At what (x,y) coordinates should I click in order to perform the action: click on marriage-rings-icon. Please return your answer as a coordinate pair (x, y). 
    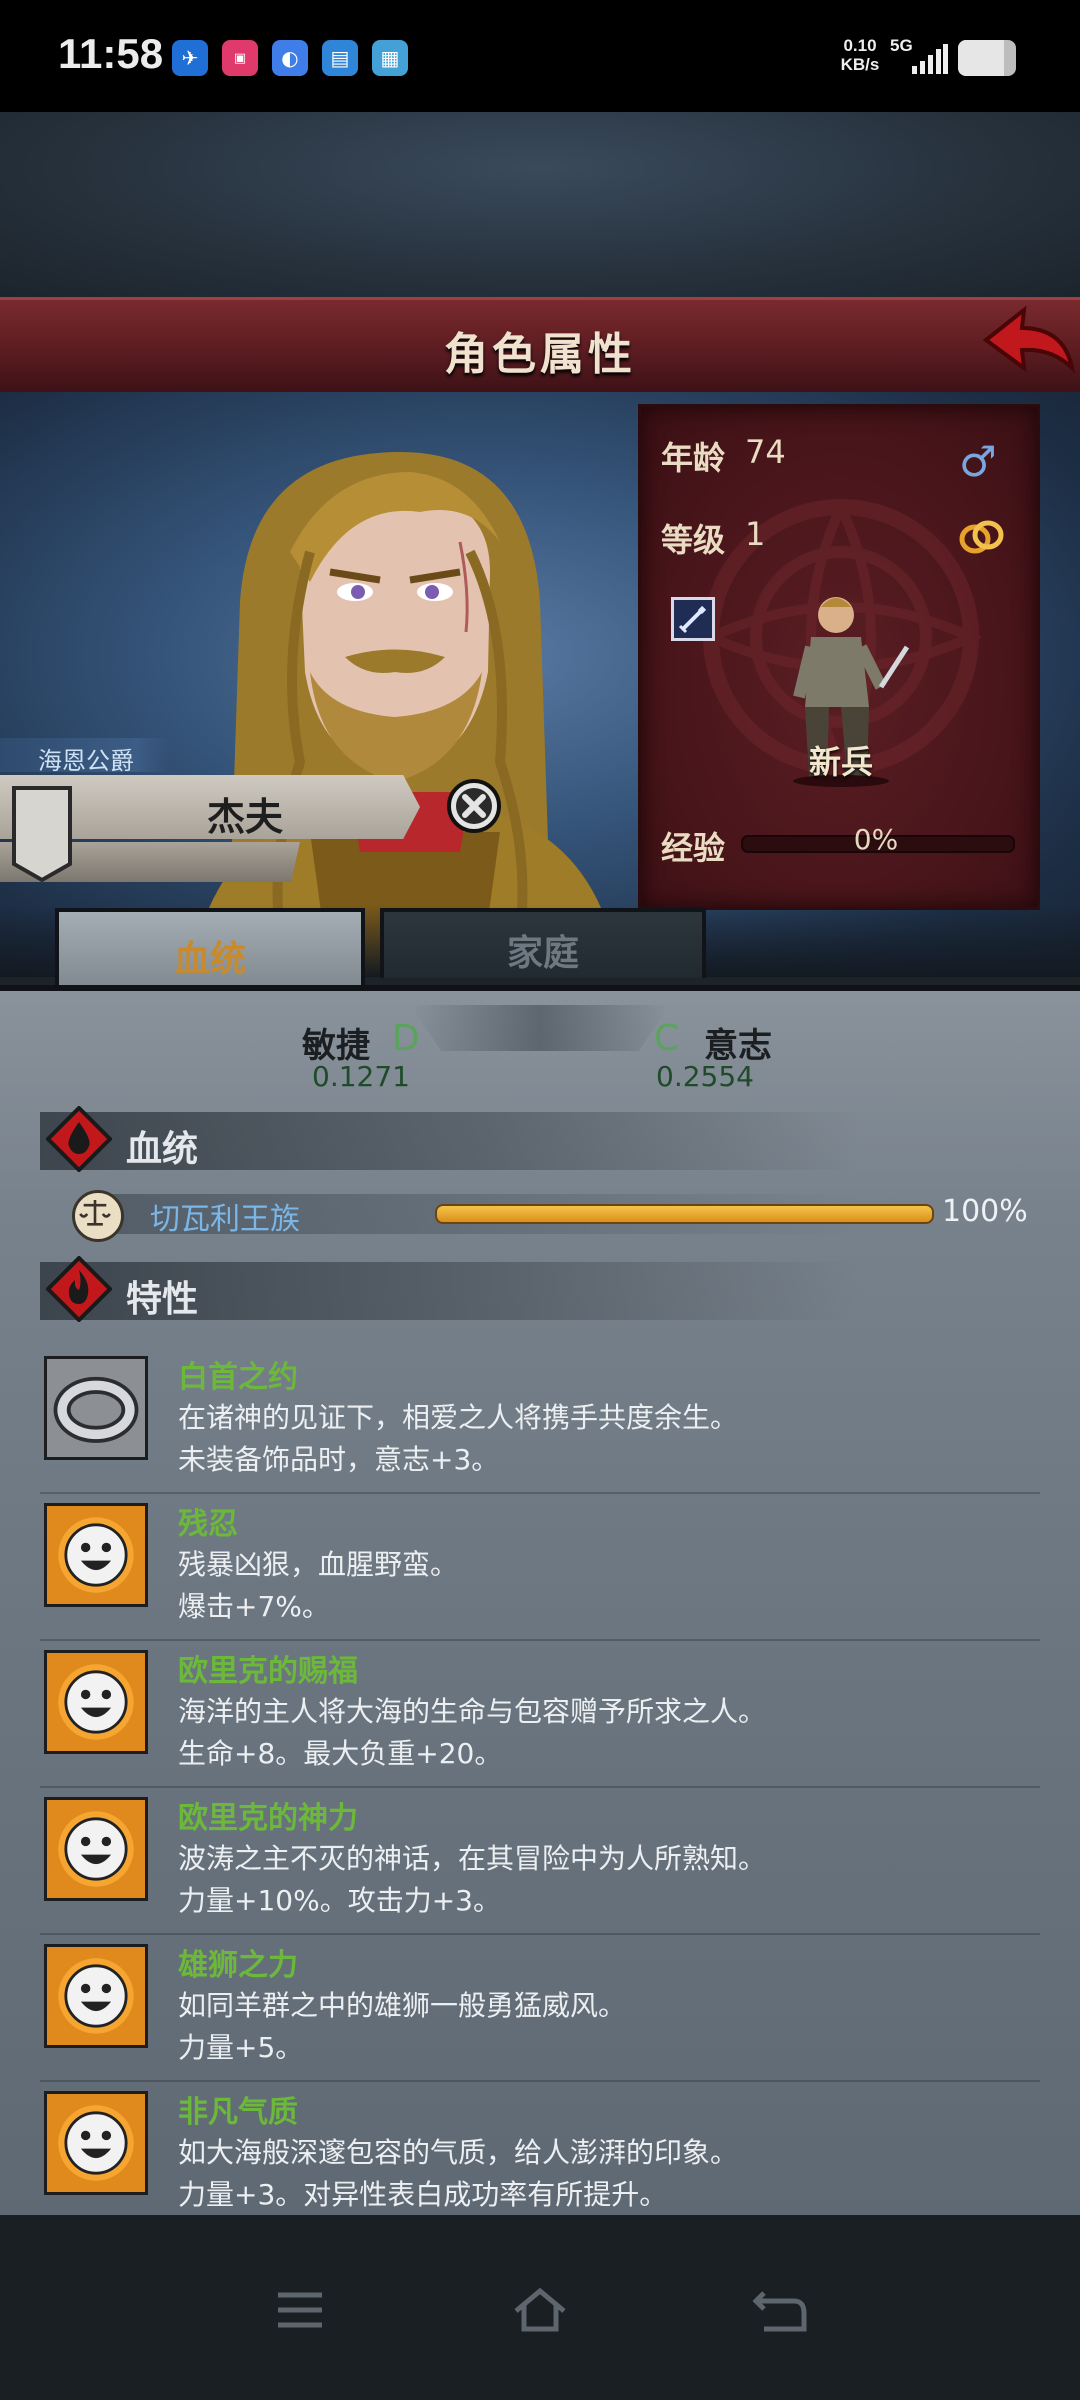
    Looking at the image, I should click on (981, 537).